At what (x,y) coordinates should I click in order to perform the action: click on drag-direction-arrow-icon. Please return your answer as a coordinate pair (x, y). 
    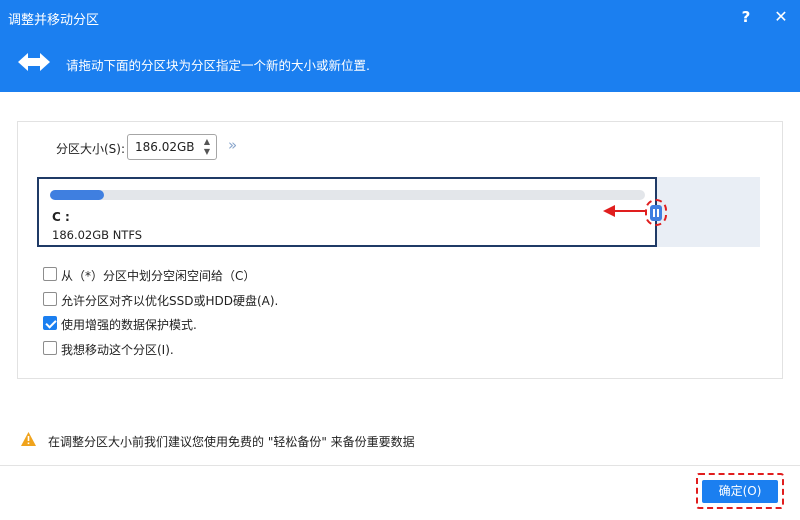
    Looking at the image, I should click on (624, 211).